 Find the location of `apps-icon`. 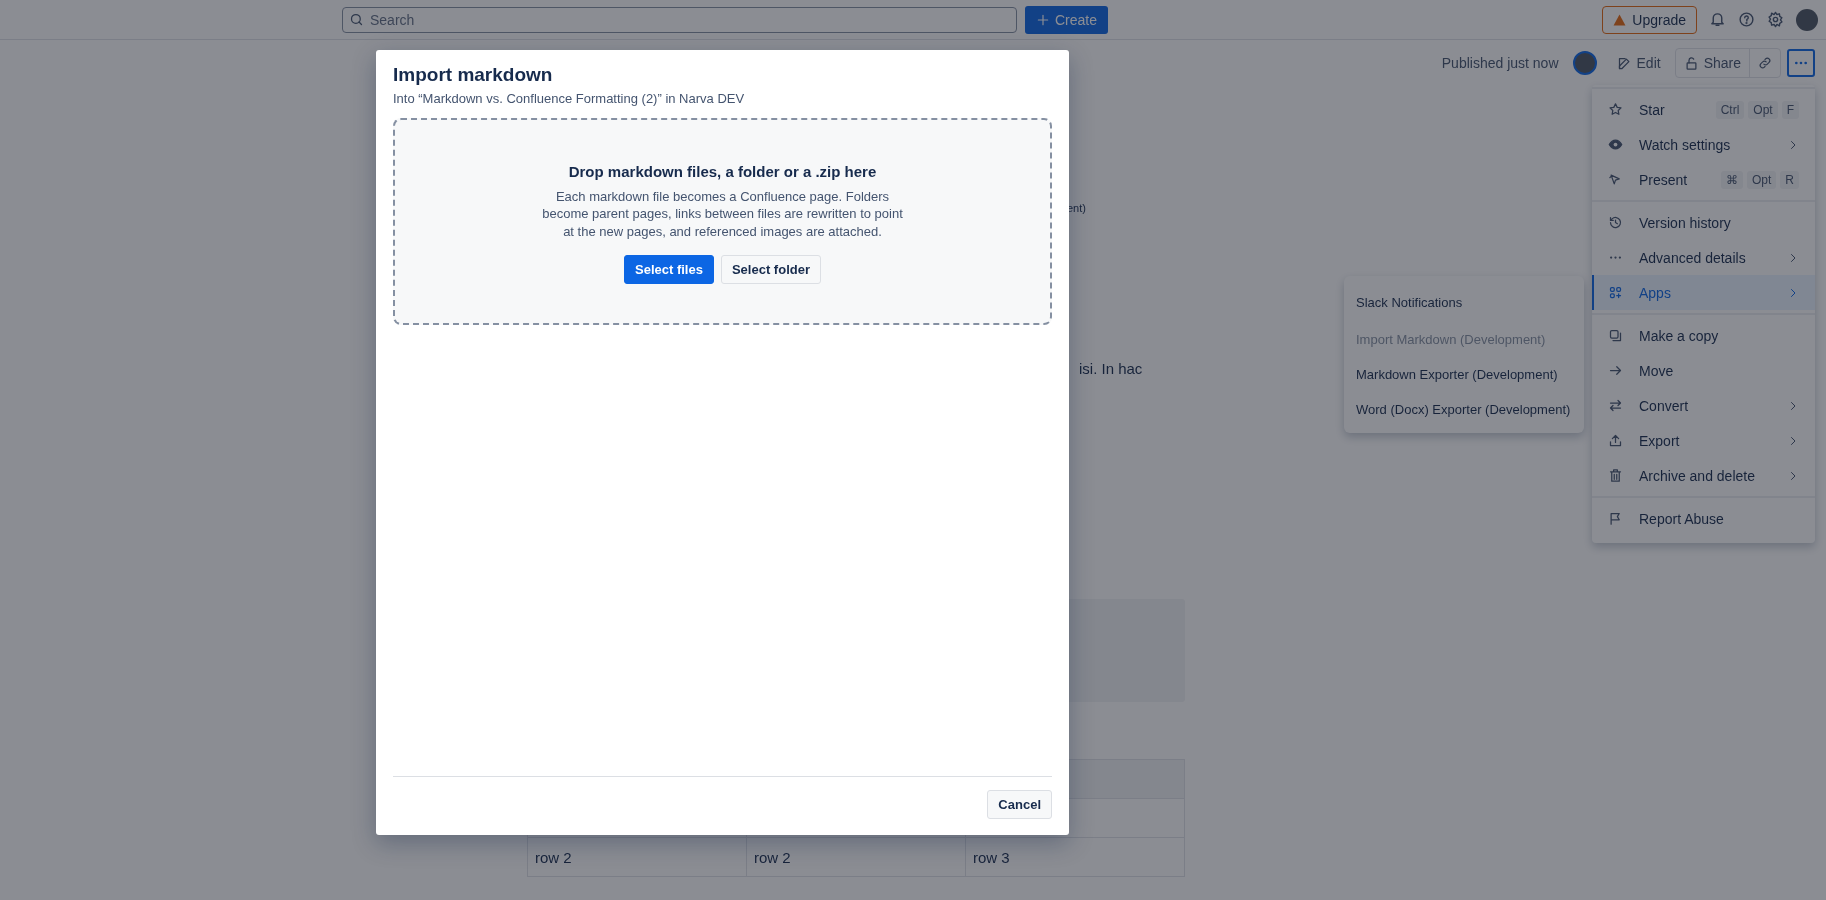

apps-icon is located at coordinates (1615, 292).